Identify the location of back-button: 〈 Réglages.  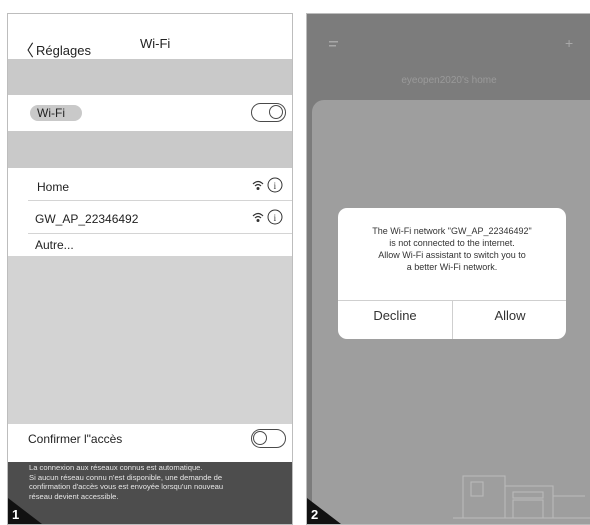
(54, 48).